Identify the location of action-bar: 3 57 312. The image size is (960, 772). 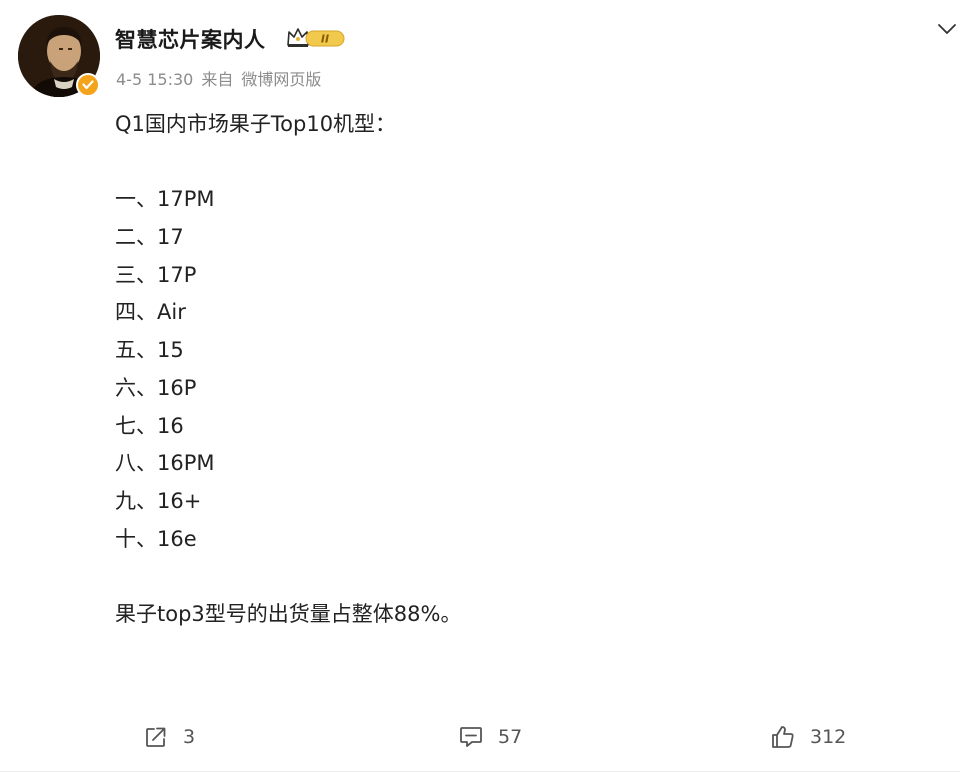
(480, 737).